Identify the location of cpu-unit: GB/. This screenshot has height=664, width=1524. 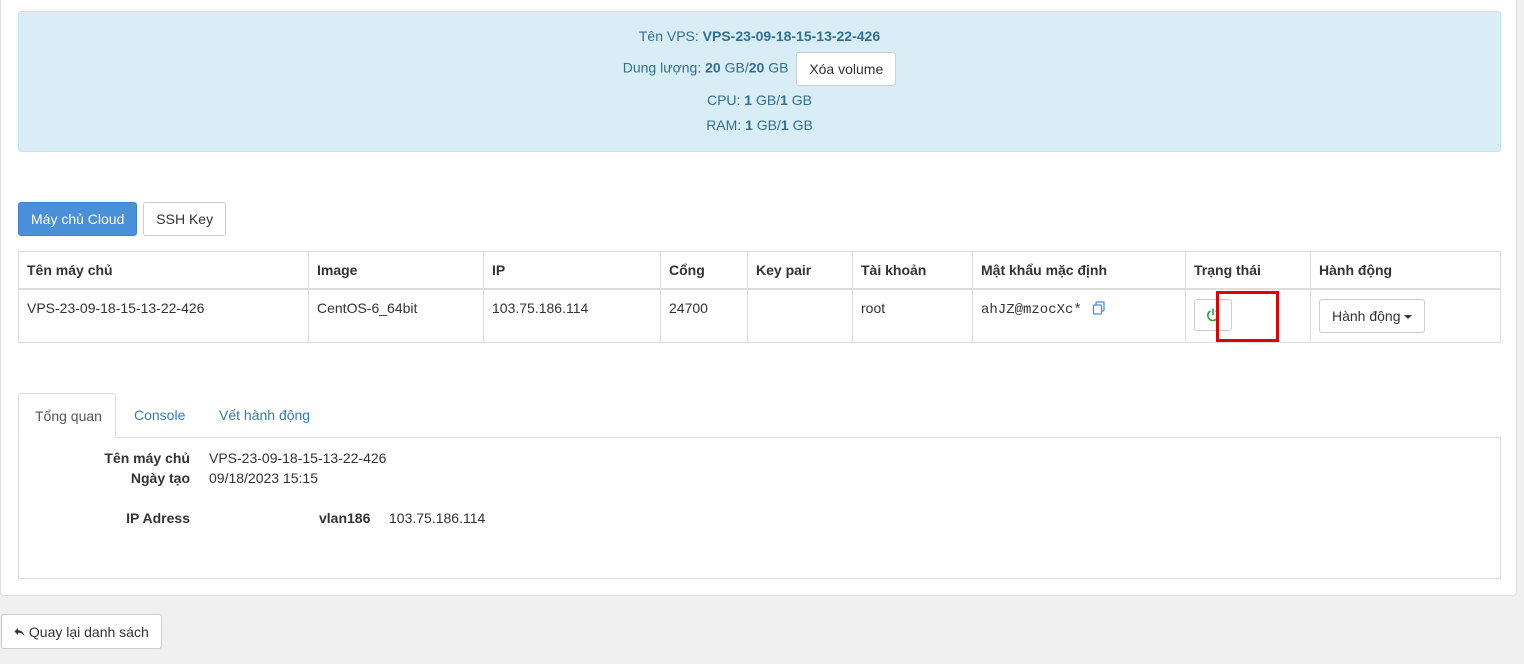
(768, 100).